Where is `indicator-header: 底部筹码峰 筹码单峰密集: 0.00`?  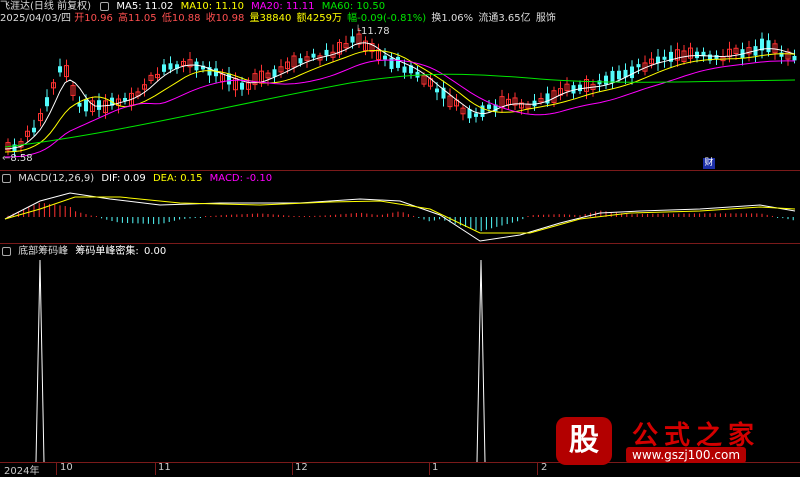 indicator-header: 底部筹码峰 筹码单峰密集: 0.00 is located at coordinates (85, 251).